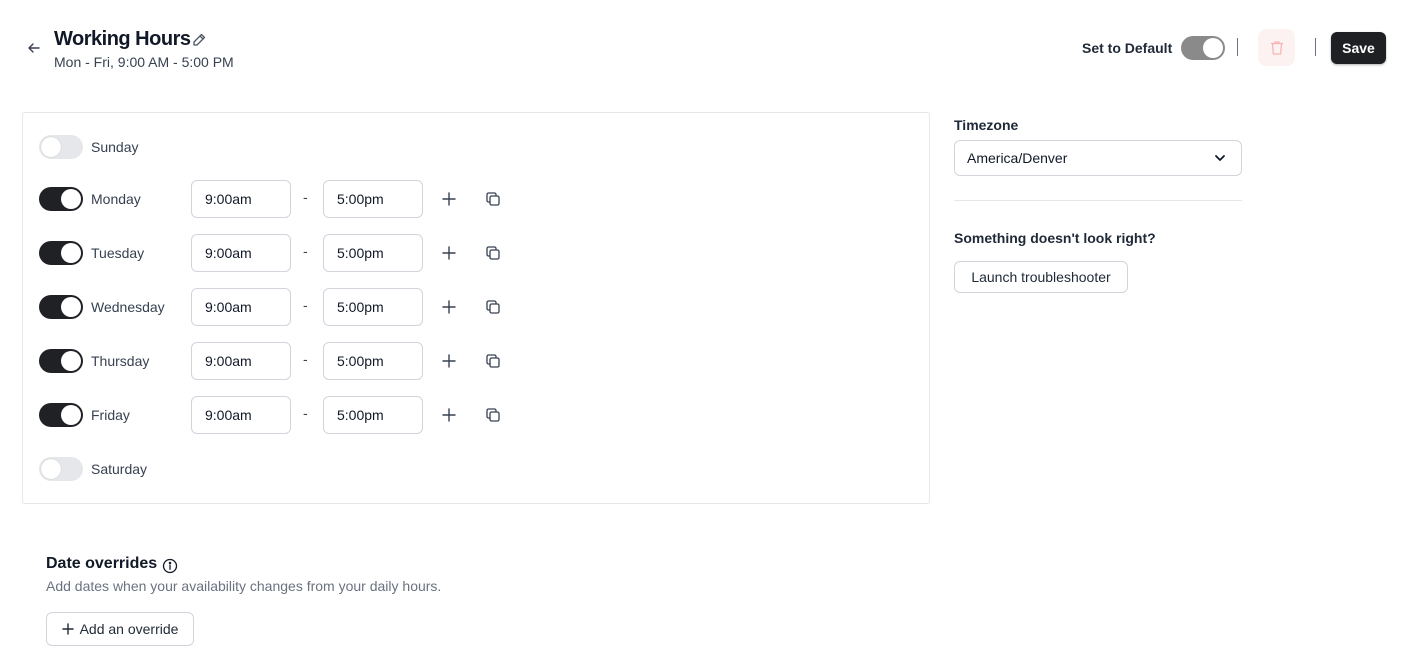  Describe the element at coordinates (170, 566) in the screenshot. I see `info-icon` at that location.